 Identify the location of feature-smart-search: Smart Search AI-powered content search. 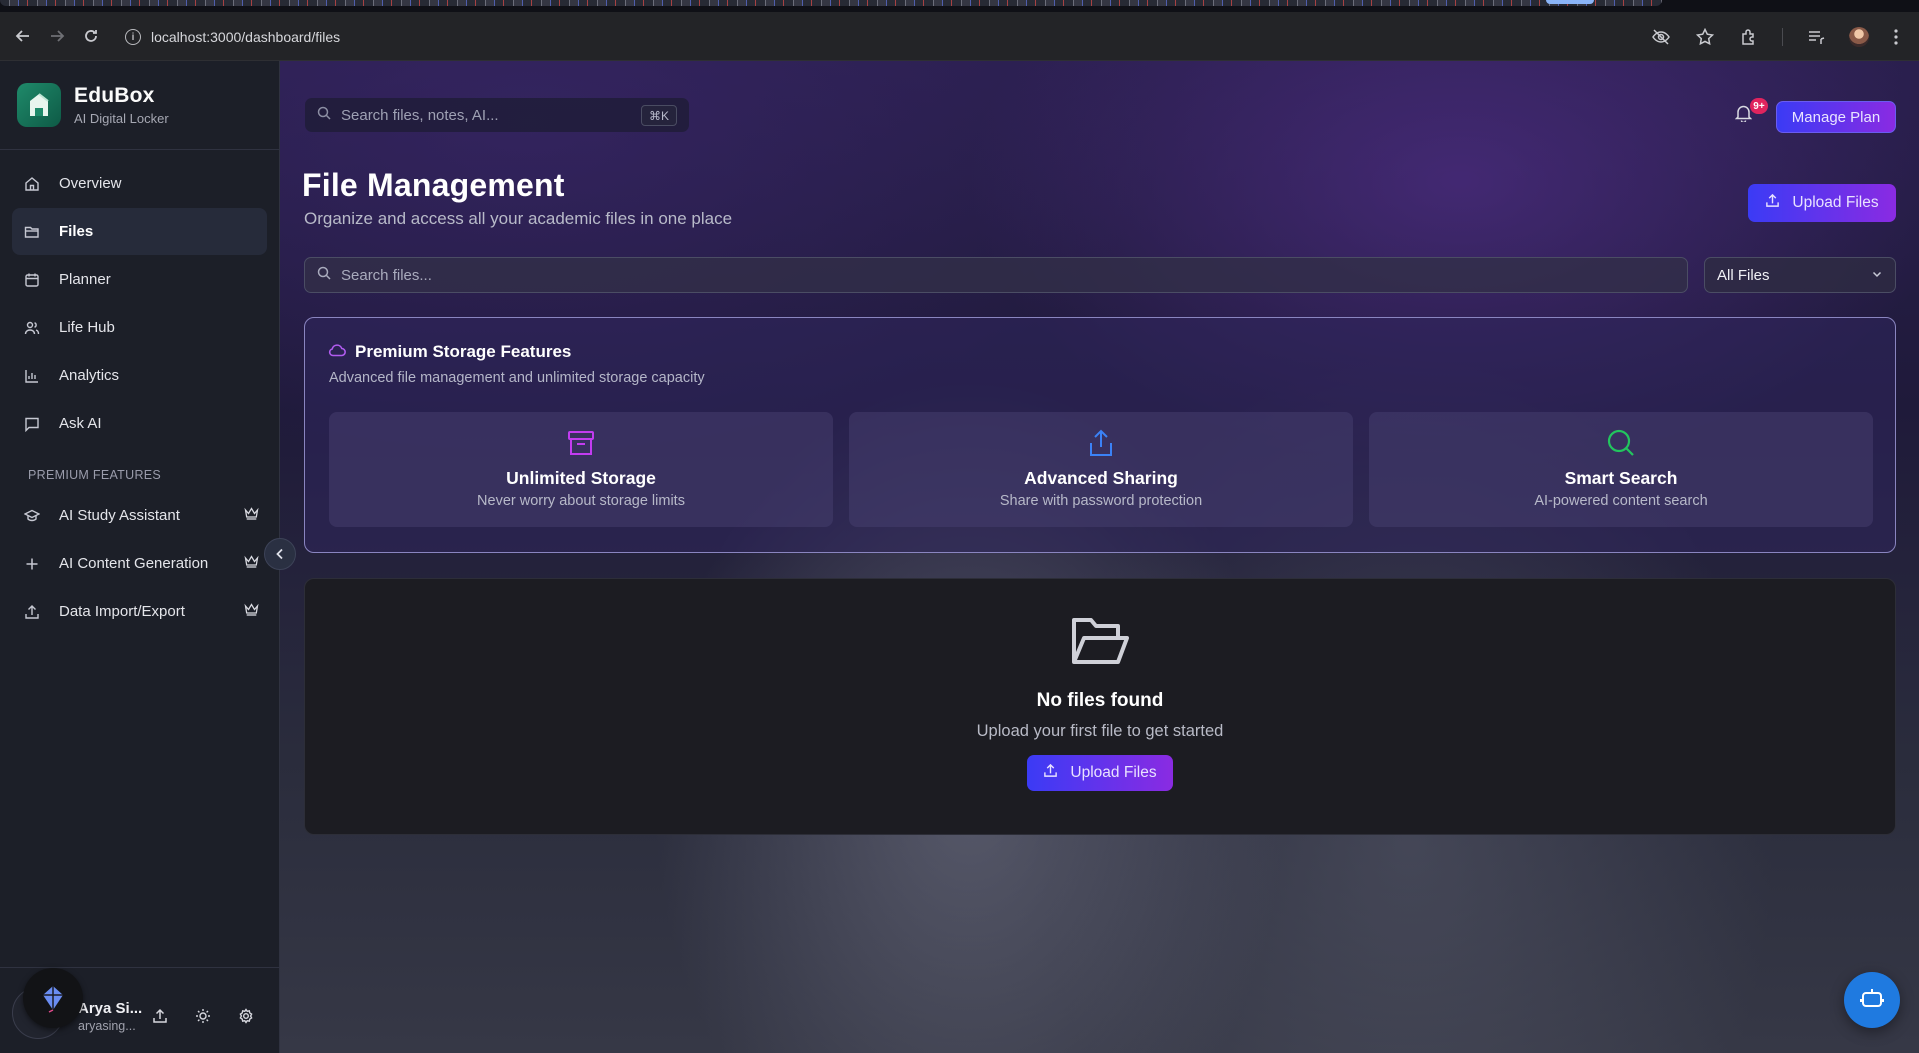
(1621, 469).